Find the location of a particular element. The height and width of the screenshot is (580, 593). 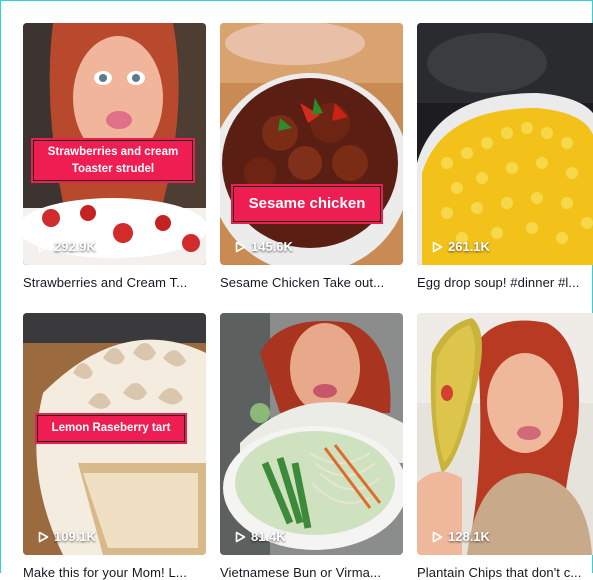

view-count-text: 128.1K is located at coordinates (469, 536).